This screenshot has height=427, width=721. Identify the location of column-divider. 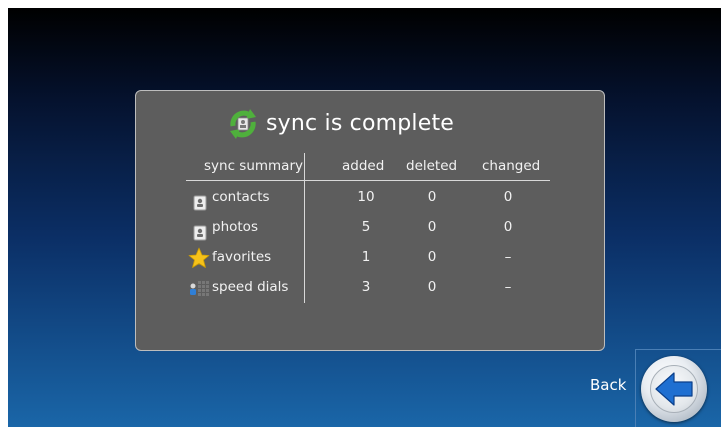
(304, 228).